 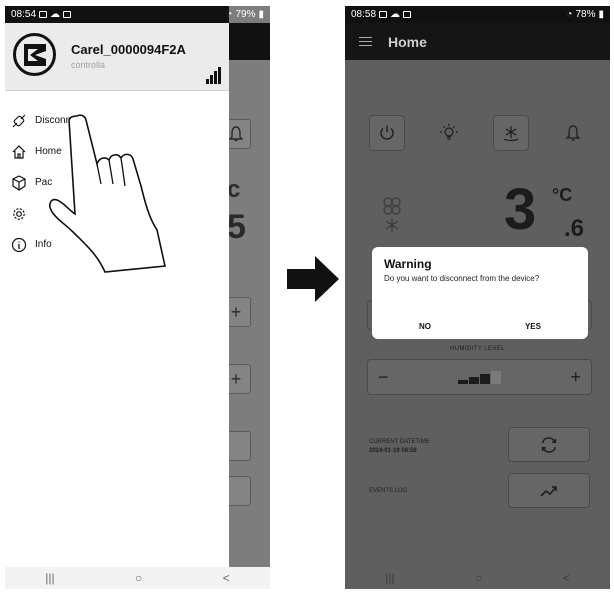 What do you see at coordinates (569, 14) in the screenshot?
I see `wifi-icon: ◔` at bounding box center [569, 14].